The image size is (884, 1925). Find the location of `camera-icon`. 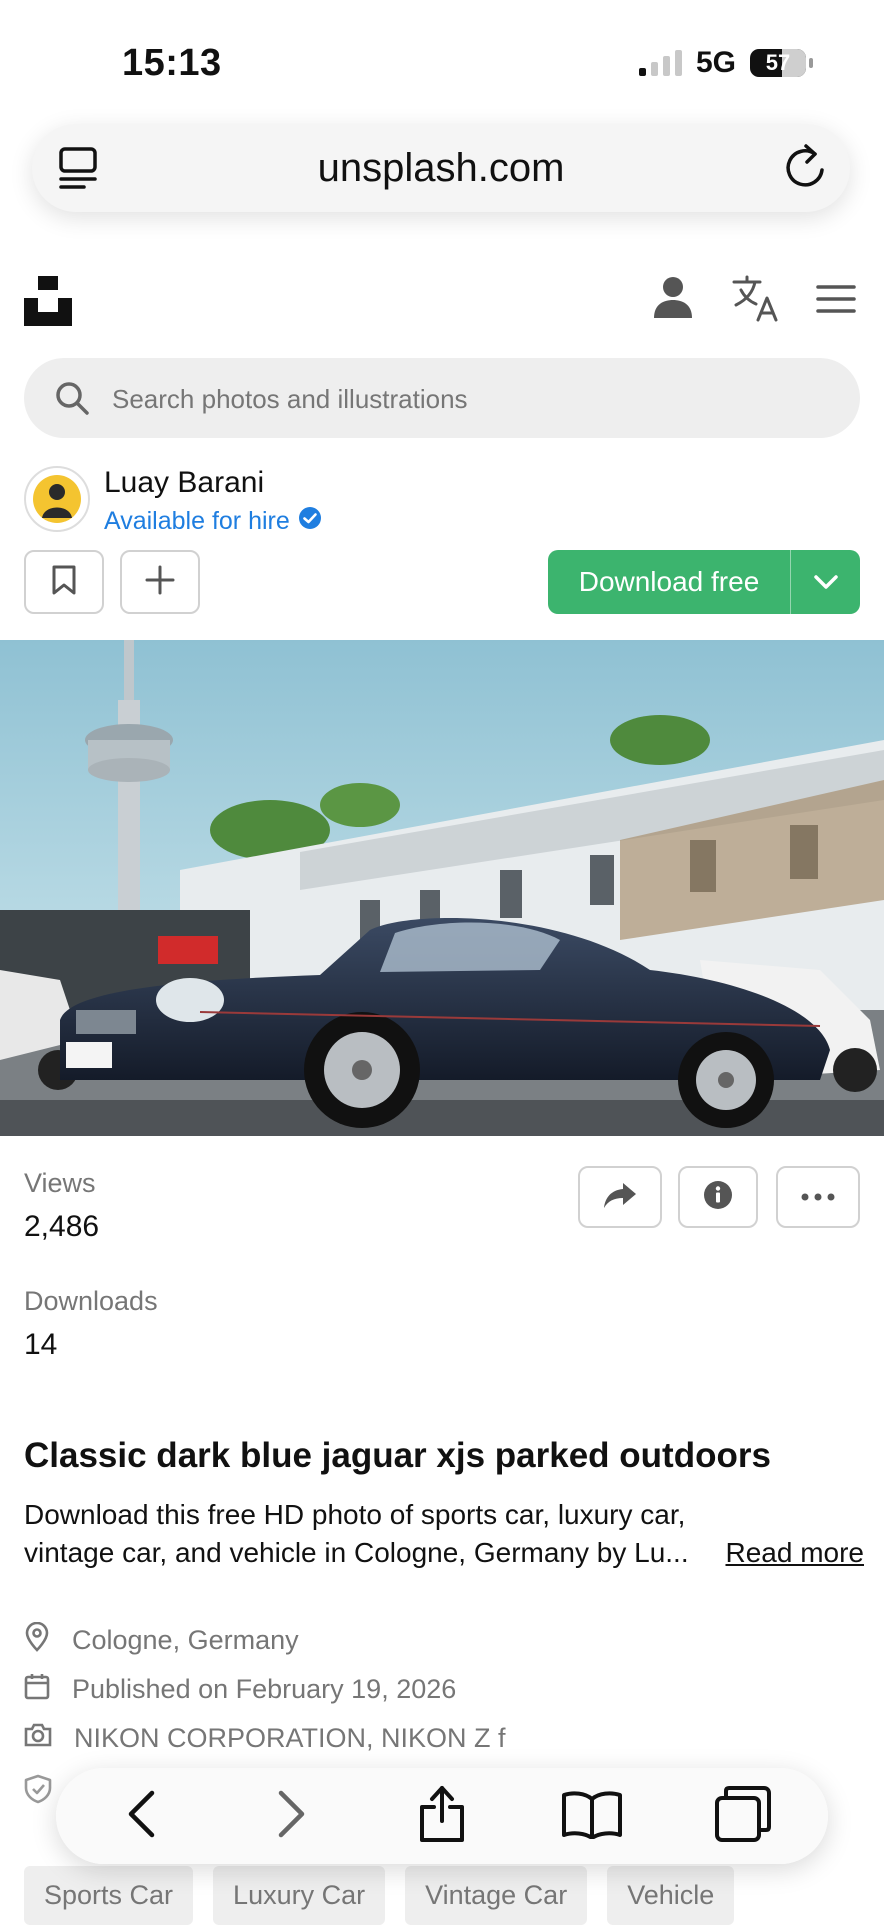

camera-icon is located at coordinates (38, 1738).